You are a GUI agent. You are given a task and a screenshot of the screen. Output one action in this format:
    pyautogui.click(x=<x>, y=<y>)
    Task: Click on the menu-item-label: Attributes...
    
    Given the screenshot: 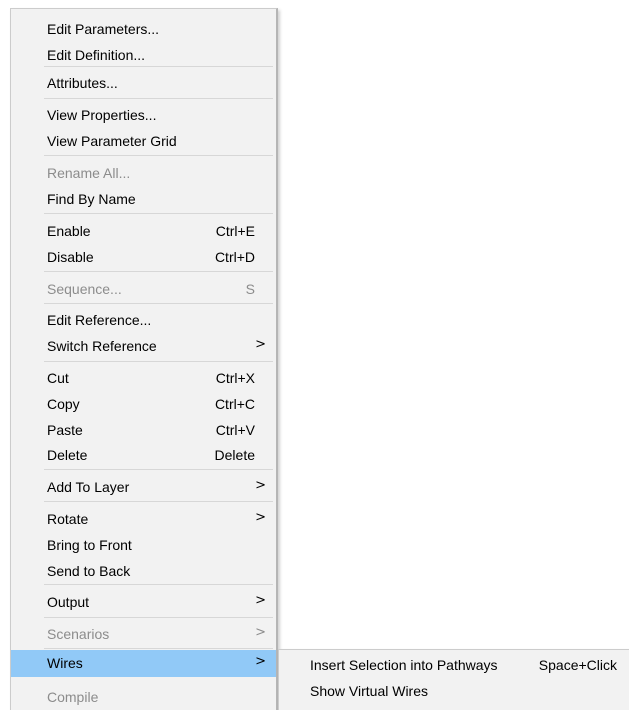 What is the action you would take?
    pyautogui.click(x=82, y=83)
    